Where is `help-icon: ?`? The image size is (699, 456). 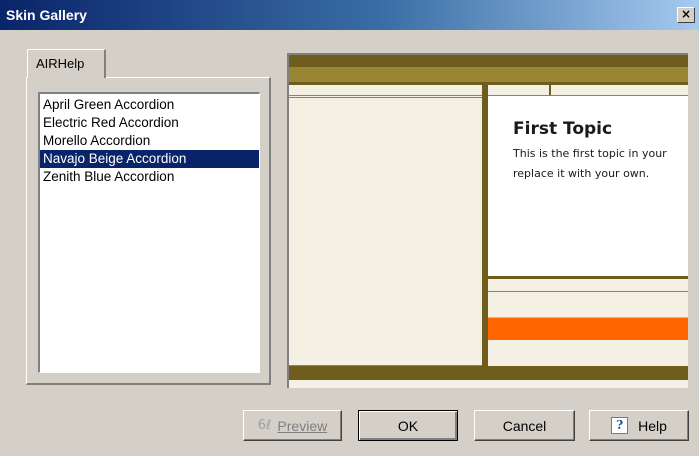
help-icon: ? is located at coordinates (620, 425).